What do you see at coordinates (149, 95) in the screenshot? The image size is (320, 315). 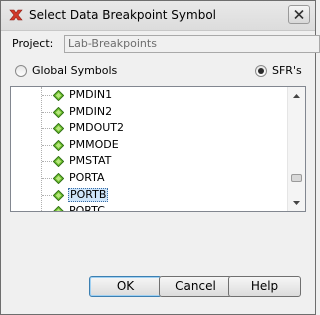 I see `symbol-list-item: PMDIN1` at bounding box center [149, 95].